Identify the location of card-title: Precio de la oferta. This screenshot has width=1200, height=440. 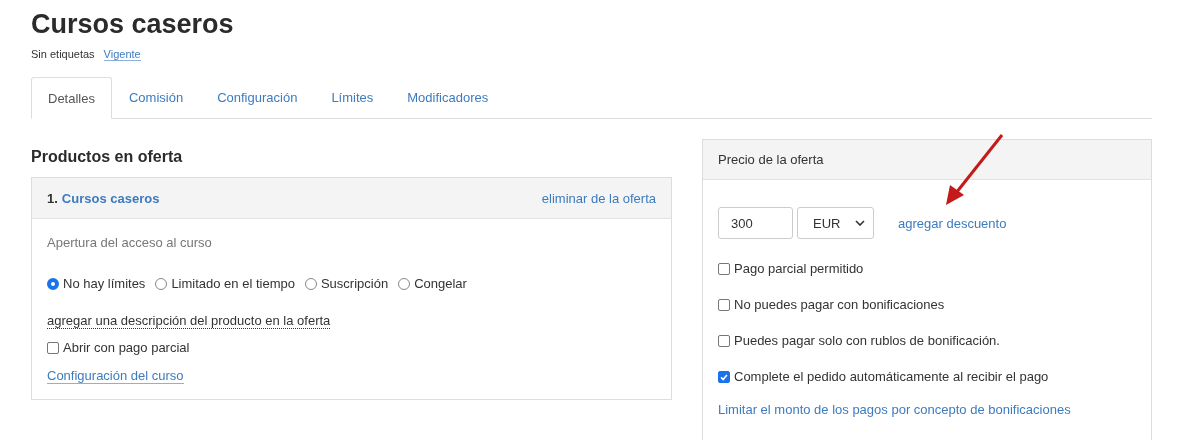
(771, 159).